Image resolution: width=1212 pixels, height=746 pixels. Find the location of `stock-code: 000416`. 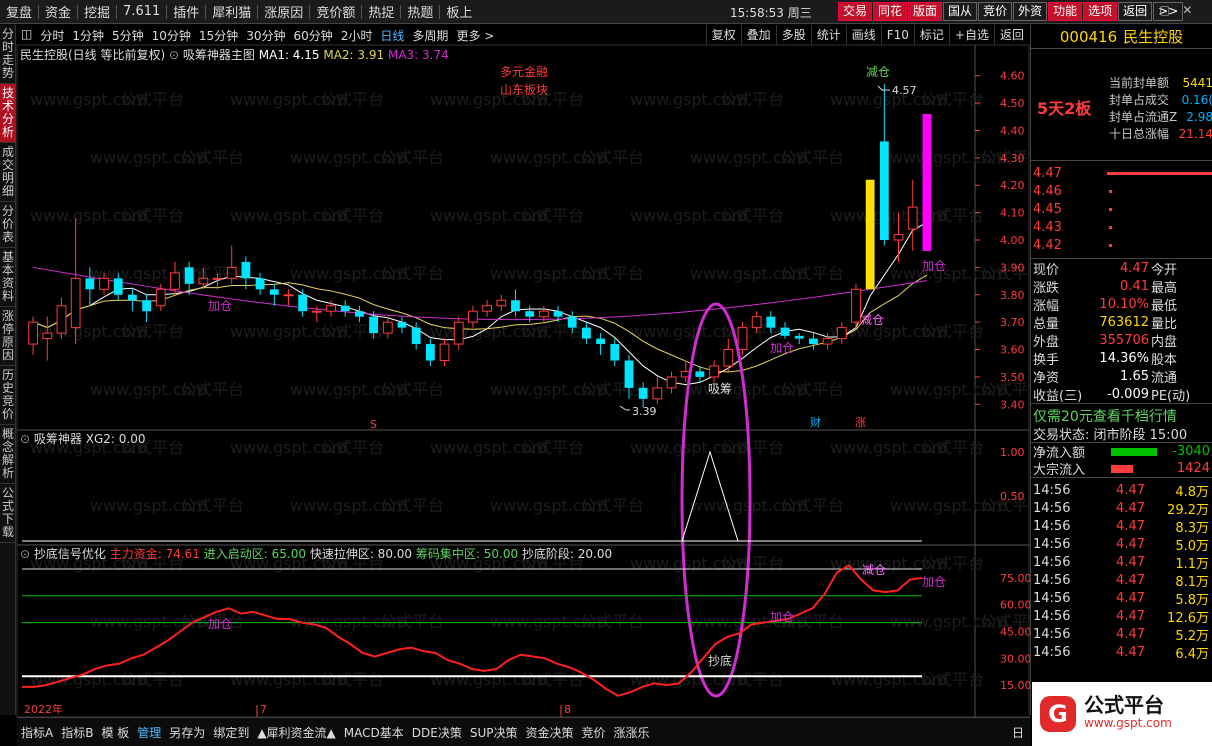

stock-code: 000416 is located at coordinates (1088, 36).